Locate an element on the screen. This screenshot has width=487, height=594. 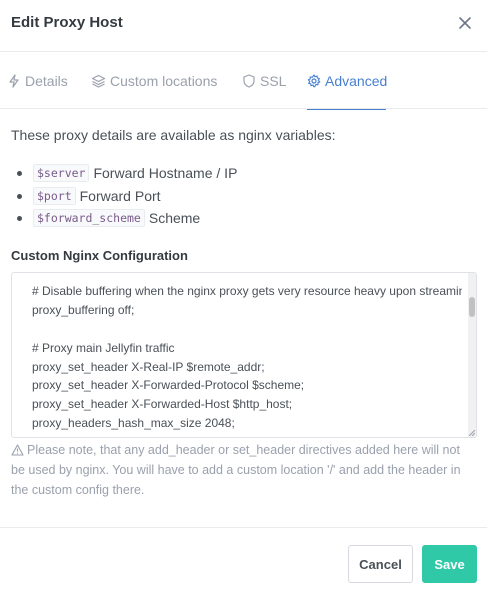
scrollbar-thumb is located at coordinates (472, 307).